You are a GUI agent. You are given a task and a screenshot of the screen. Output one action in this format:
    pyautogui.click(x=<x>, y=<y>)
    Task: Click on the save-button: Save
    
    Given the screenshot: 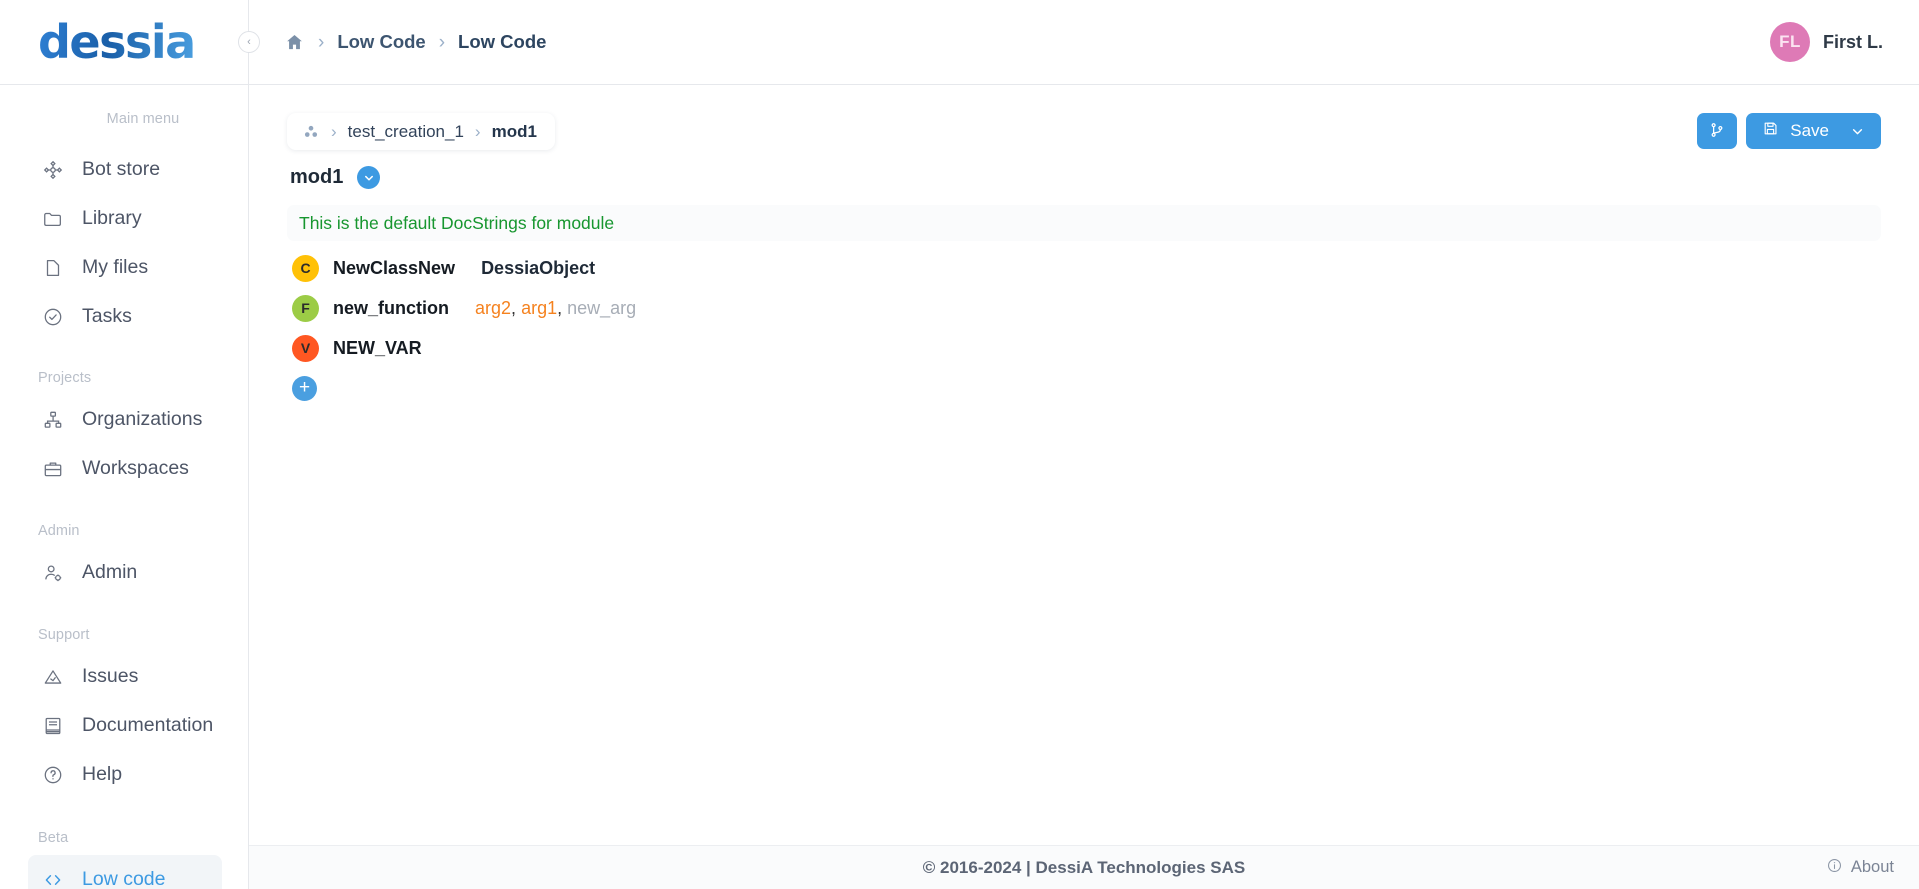 What is the action you would take?
    pyautogui.click(x=1813, y=131)
    